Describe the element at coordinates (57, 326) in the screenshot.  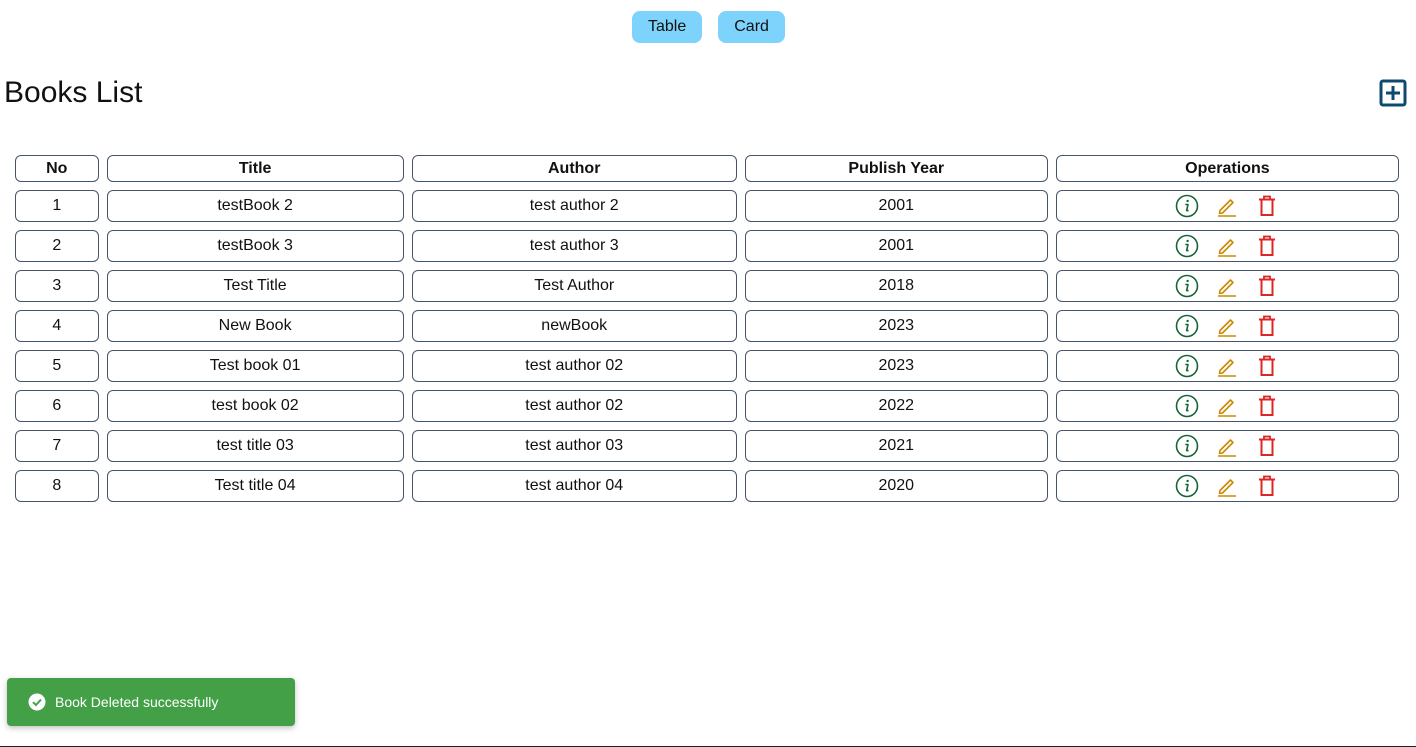
I see `cell-no: 4` at that location.